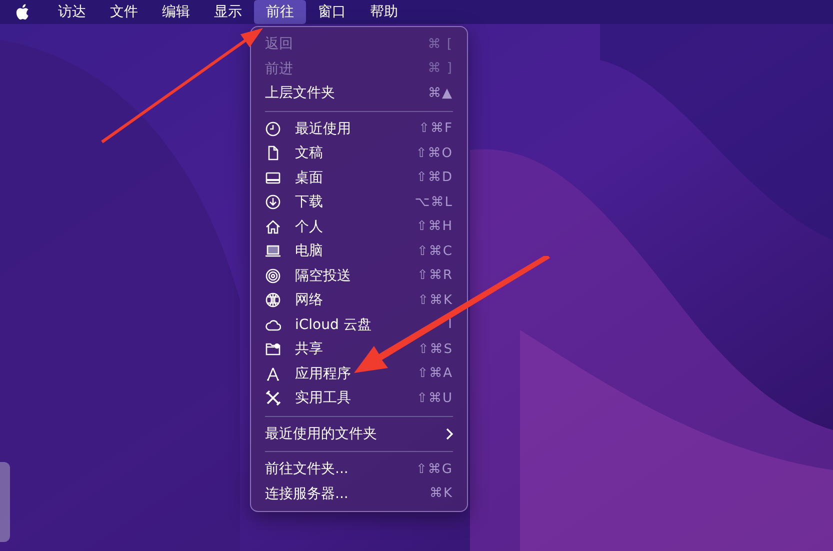  What do you see at coordinates (22, 12) in the screenshot?
I see `apple-logo-icon` at bounding box center [22, 12].